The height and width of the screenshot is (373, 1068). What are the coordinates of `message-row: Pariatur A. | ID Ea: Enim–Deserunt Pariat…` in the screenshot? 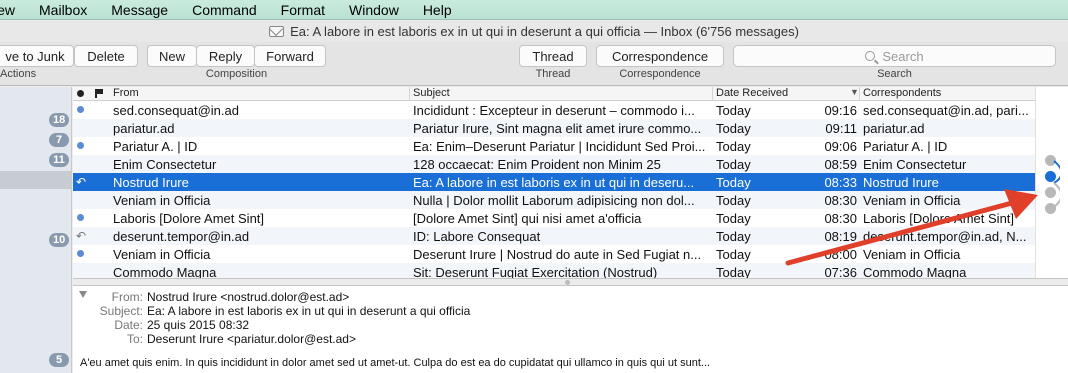 It's located at (554, 146).